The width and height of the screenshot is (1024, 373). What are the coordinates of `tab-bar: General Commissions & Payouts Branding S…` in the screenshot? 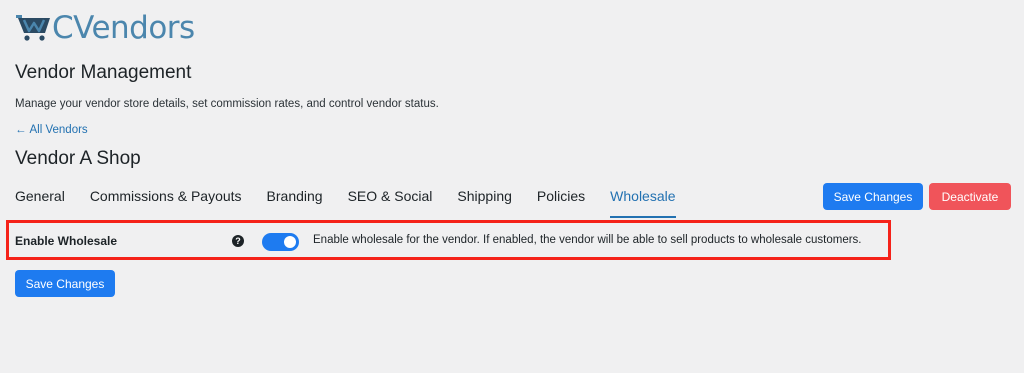 It's located at (358, 200).